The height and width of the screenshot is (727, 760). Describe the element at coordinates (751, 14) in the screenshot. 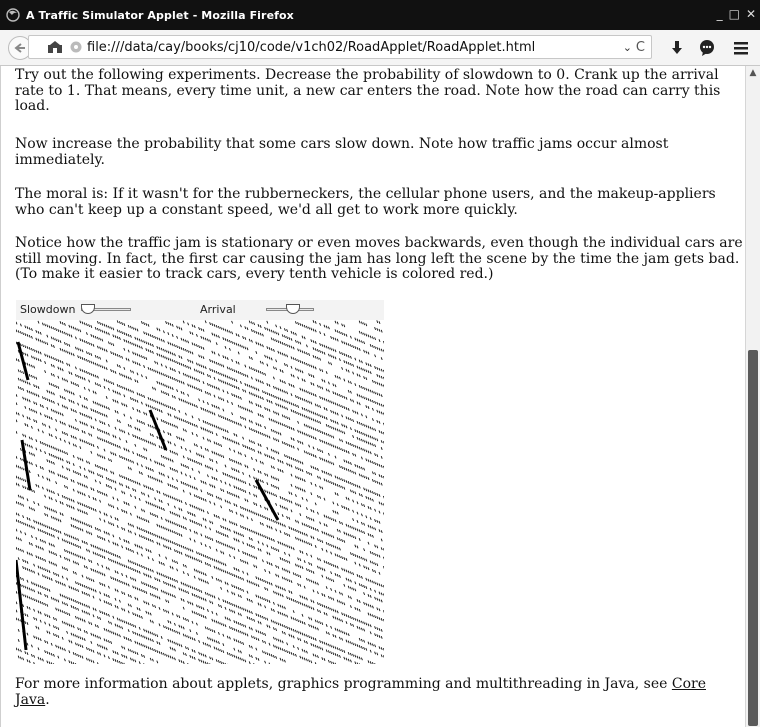

I see `close-icon: ✕` at that location.